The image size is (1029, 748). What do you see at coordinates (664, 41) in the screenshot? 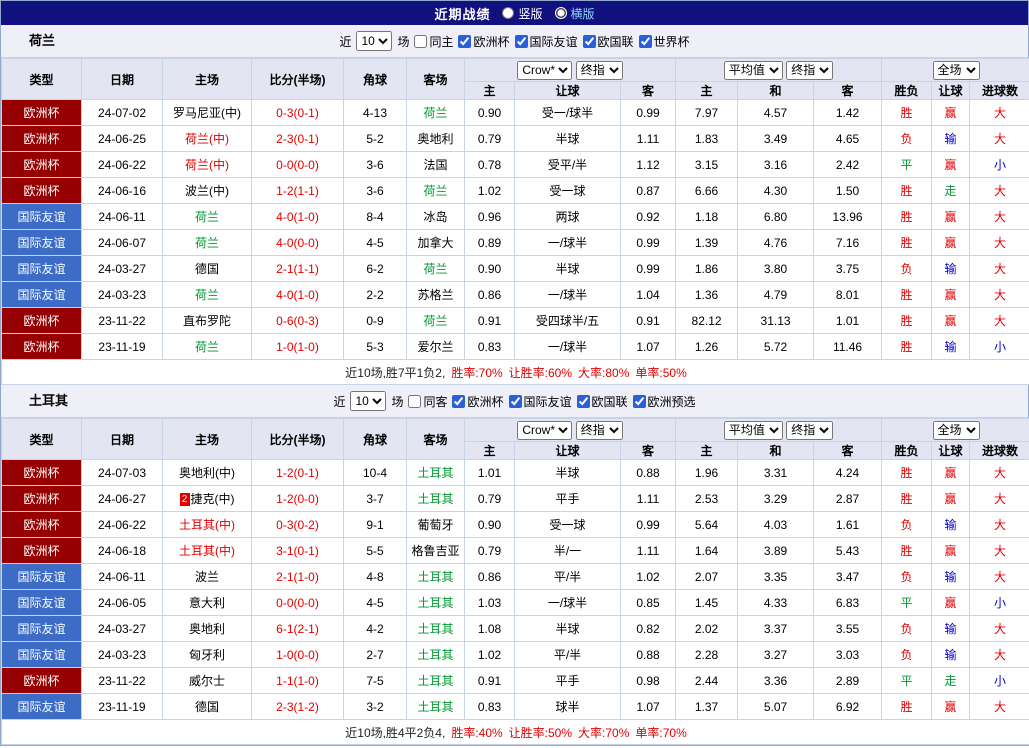
I see `competition-3-option: 世界杯` at bounding box center [664, 41].